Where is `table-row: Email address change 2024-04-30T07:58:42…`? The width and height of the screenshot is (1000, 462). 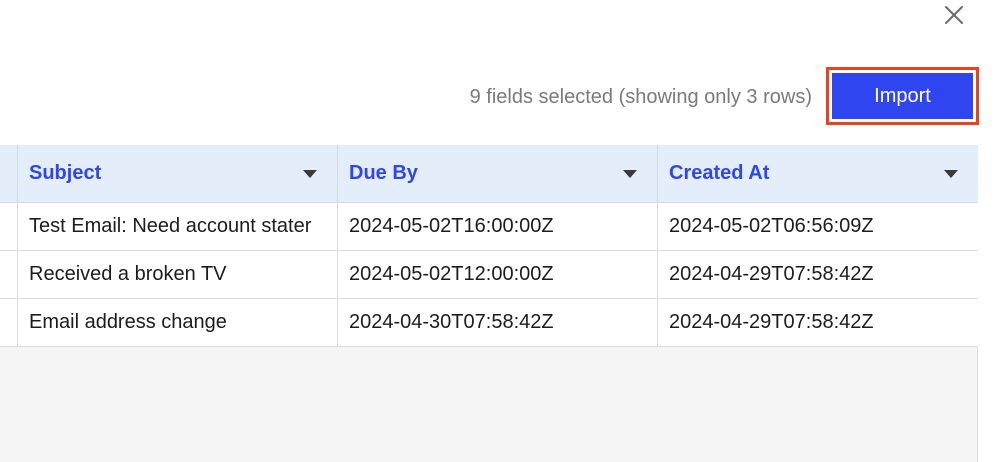 table-row: Email address change 2024-04-30T07:58:42… is located at coordinates (489, 323).